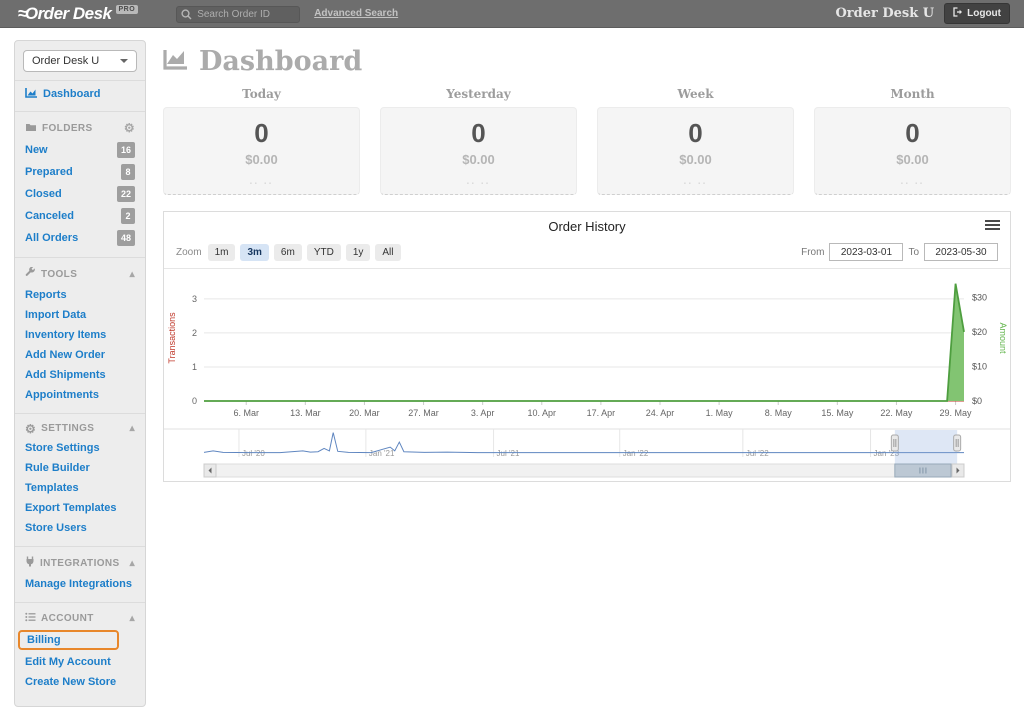 This screenshot has height=707, width=1024. Describe the element at coordinates (977, 13) in the screenshot. I see `logout-button: Logout` at that location.